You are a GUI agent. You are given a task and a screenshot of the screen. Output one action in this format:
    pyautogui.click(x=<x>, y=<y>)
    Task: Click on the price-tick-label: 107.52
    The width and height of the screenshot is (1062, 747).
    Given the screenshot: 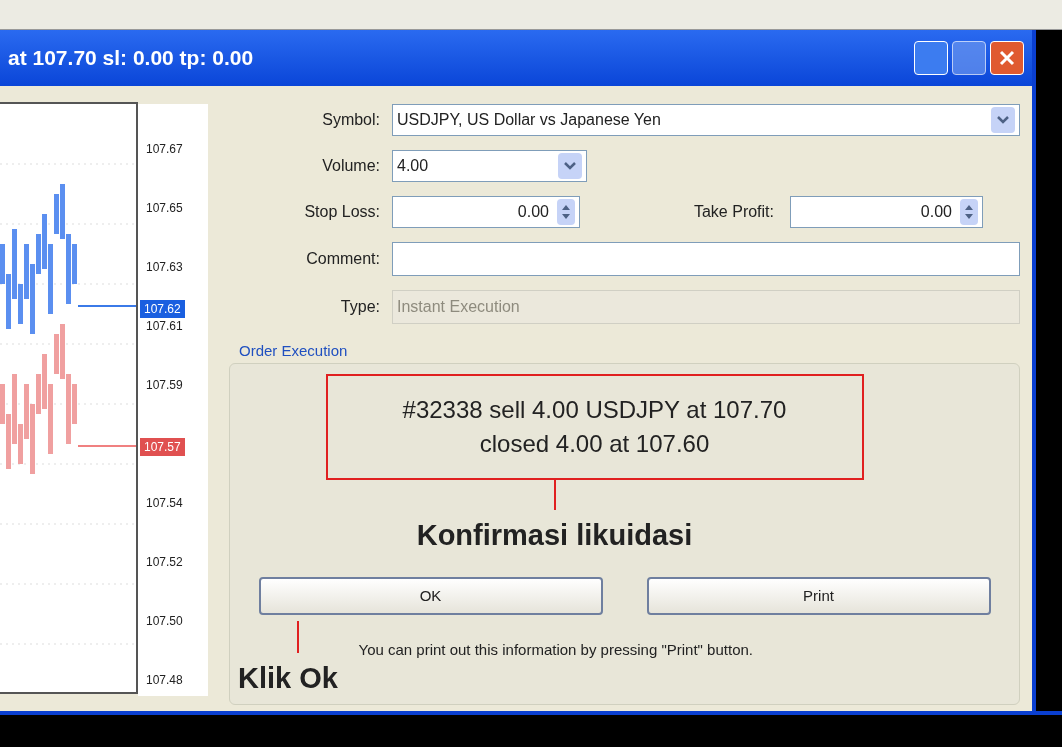 What is the action you would take?
    pyautogui.click(x=164, y=562)
    